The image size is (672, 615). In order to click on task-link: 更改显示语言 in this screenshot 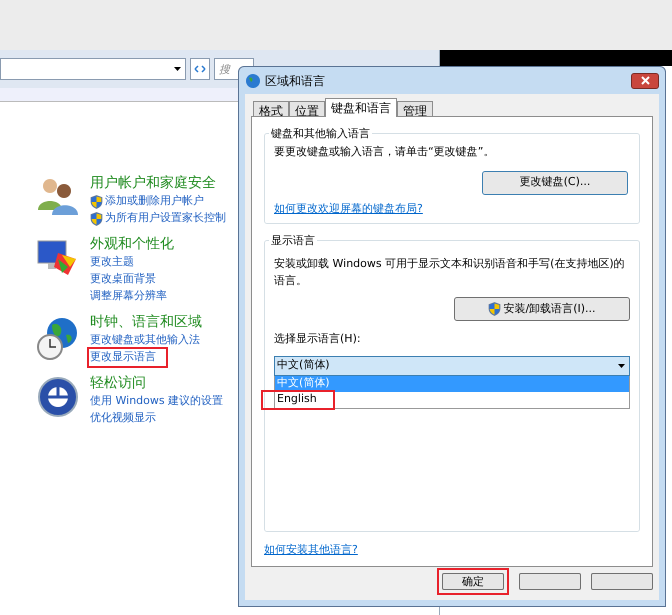, I will do `click(123, 357)`.